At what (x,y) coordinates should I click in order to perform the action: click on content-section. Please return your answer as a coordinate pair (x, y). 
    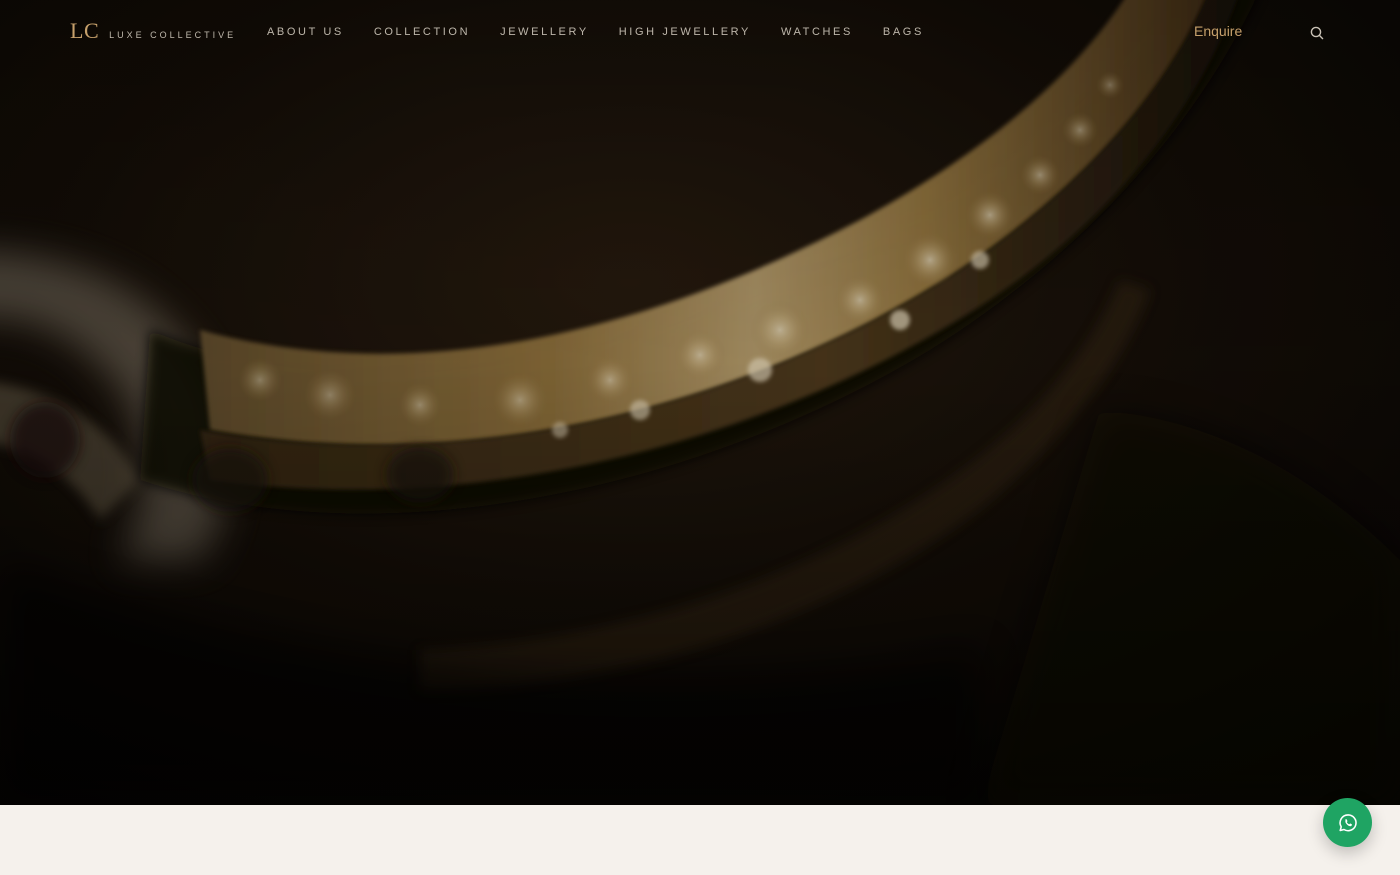
    Looking at the image, I should click on (700, 840).